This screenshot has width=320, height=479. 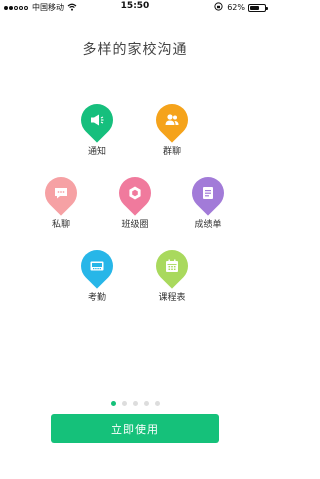 I want to click on calendar-icon, so click(x=172, y=266).